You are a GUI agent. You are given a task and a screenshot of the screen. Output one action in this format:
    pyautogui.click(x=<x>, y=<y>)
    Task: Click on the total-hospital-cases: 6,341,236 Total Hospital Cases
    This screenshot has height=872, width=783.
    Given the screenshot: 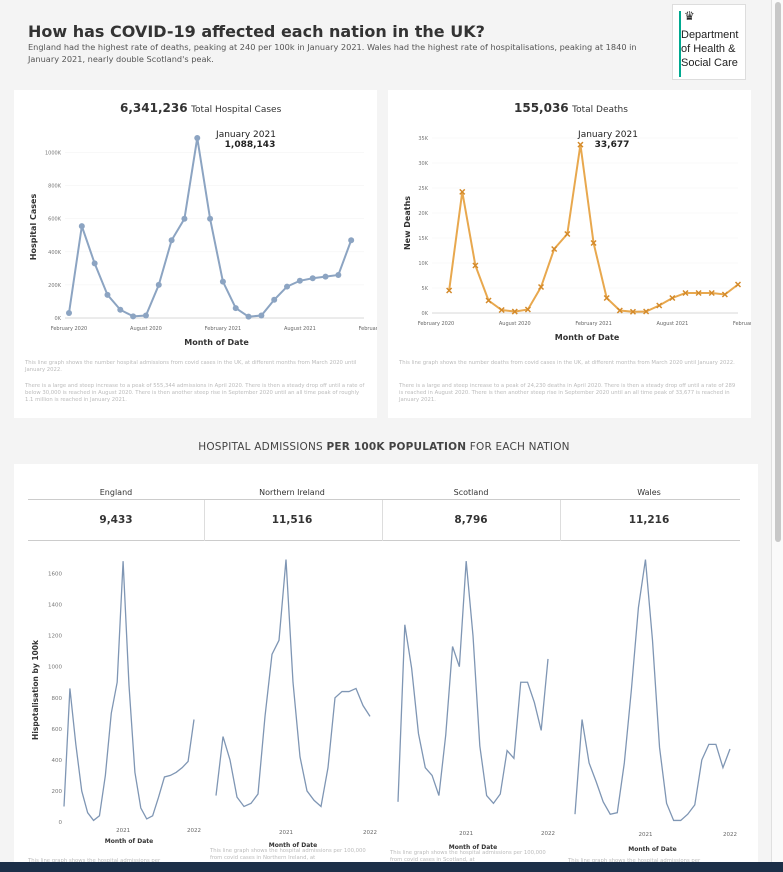 What is the action you would take?
    pyautogui.click(x=200, y=108)
    